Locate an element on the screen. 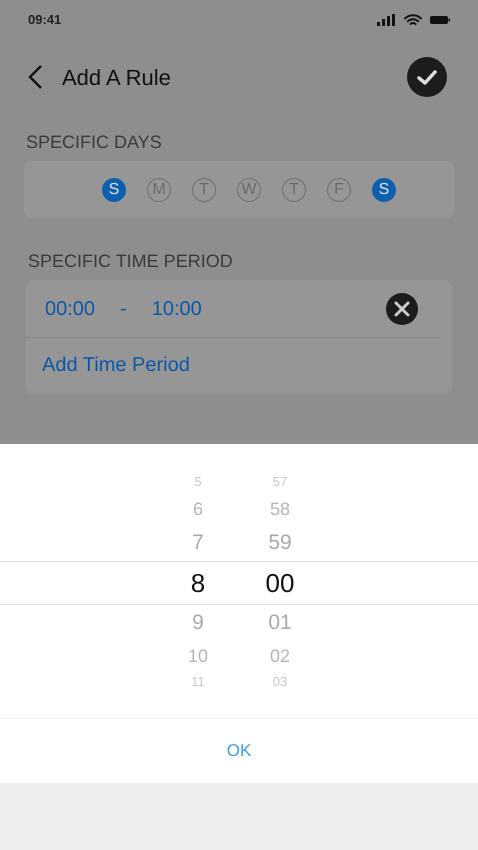 This screenshot has width=478, height=850. picker-option: 7 is located at coordinates (198, 543).